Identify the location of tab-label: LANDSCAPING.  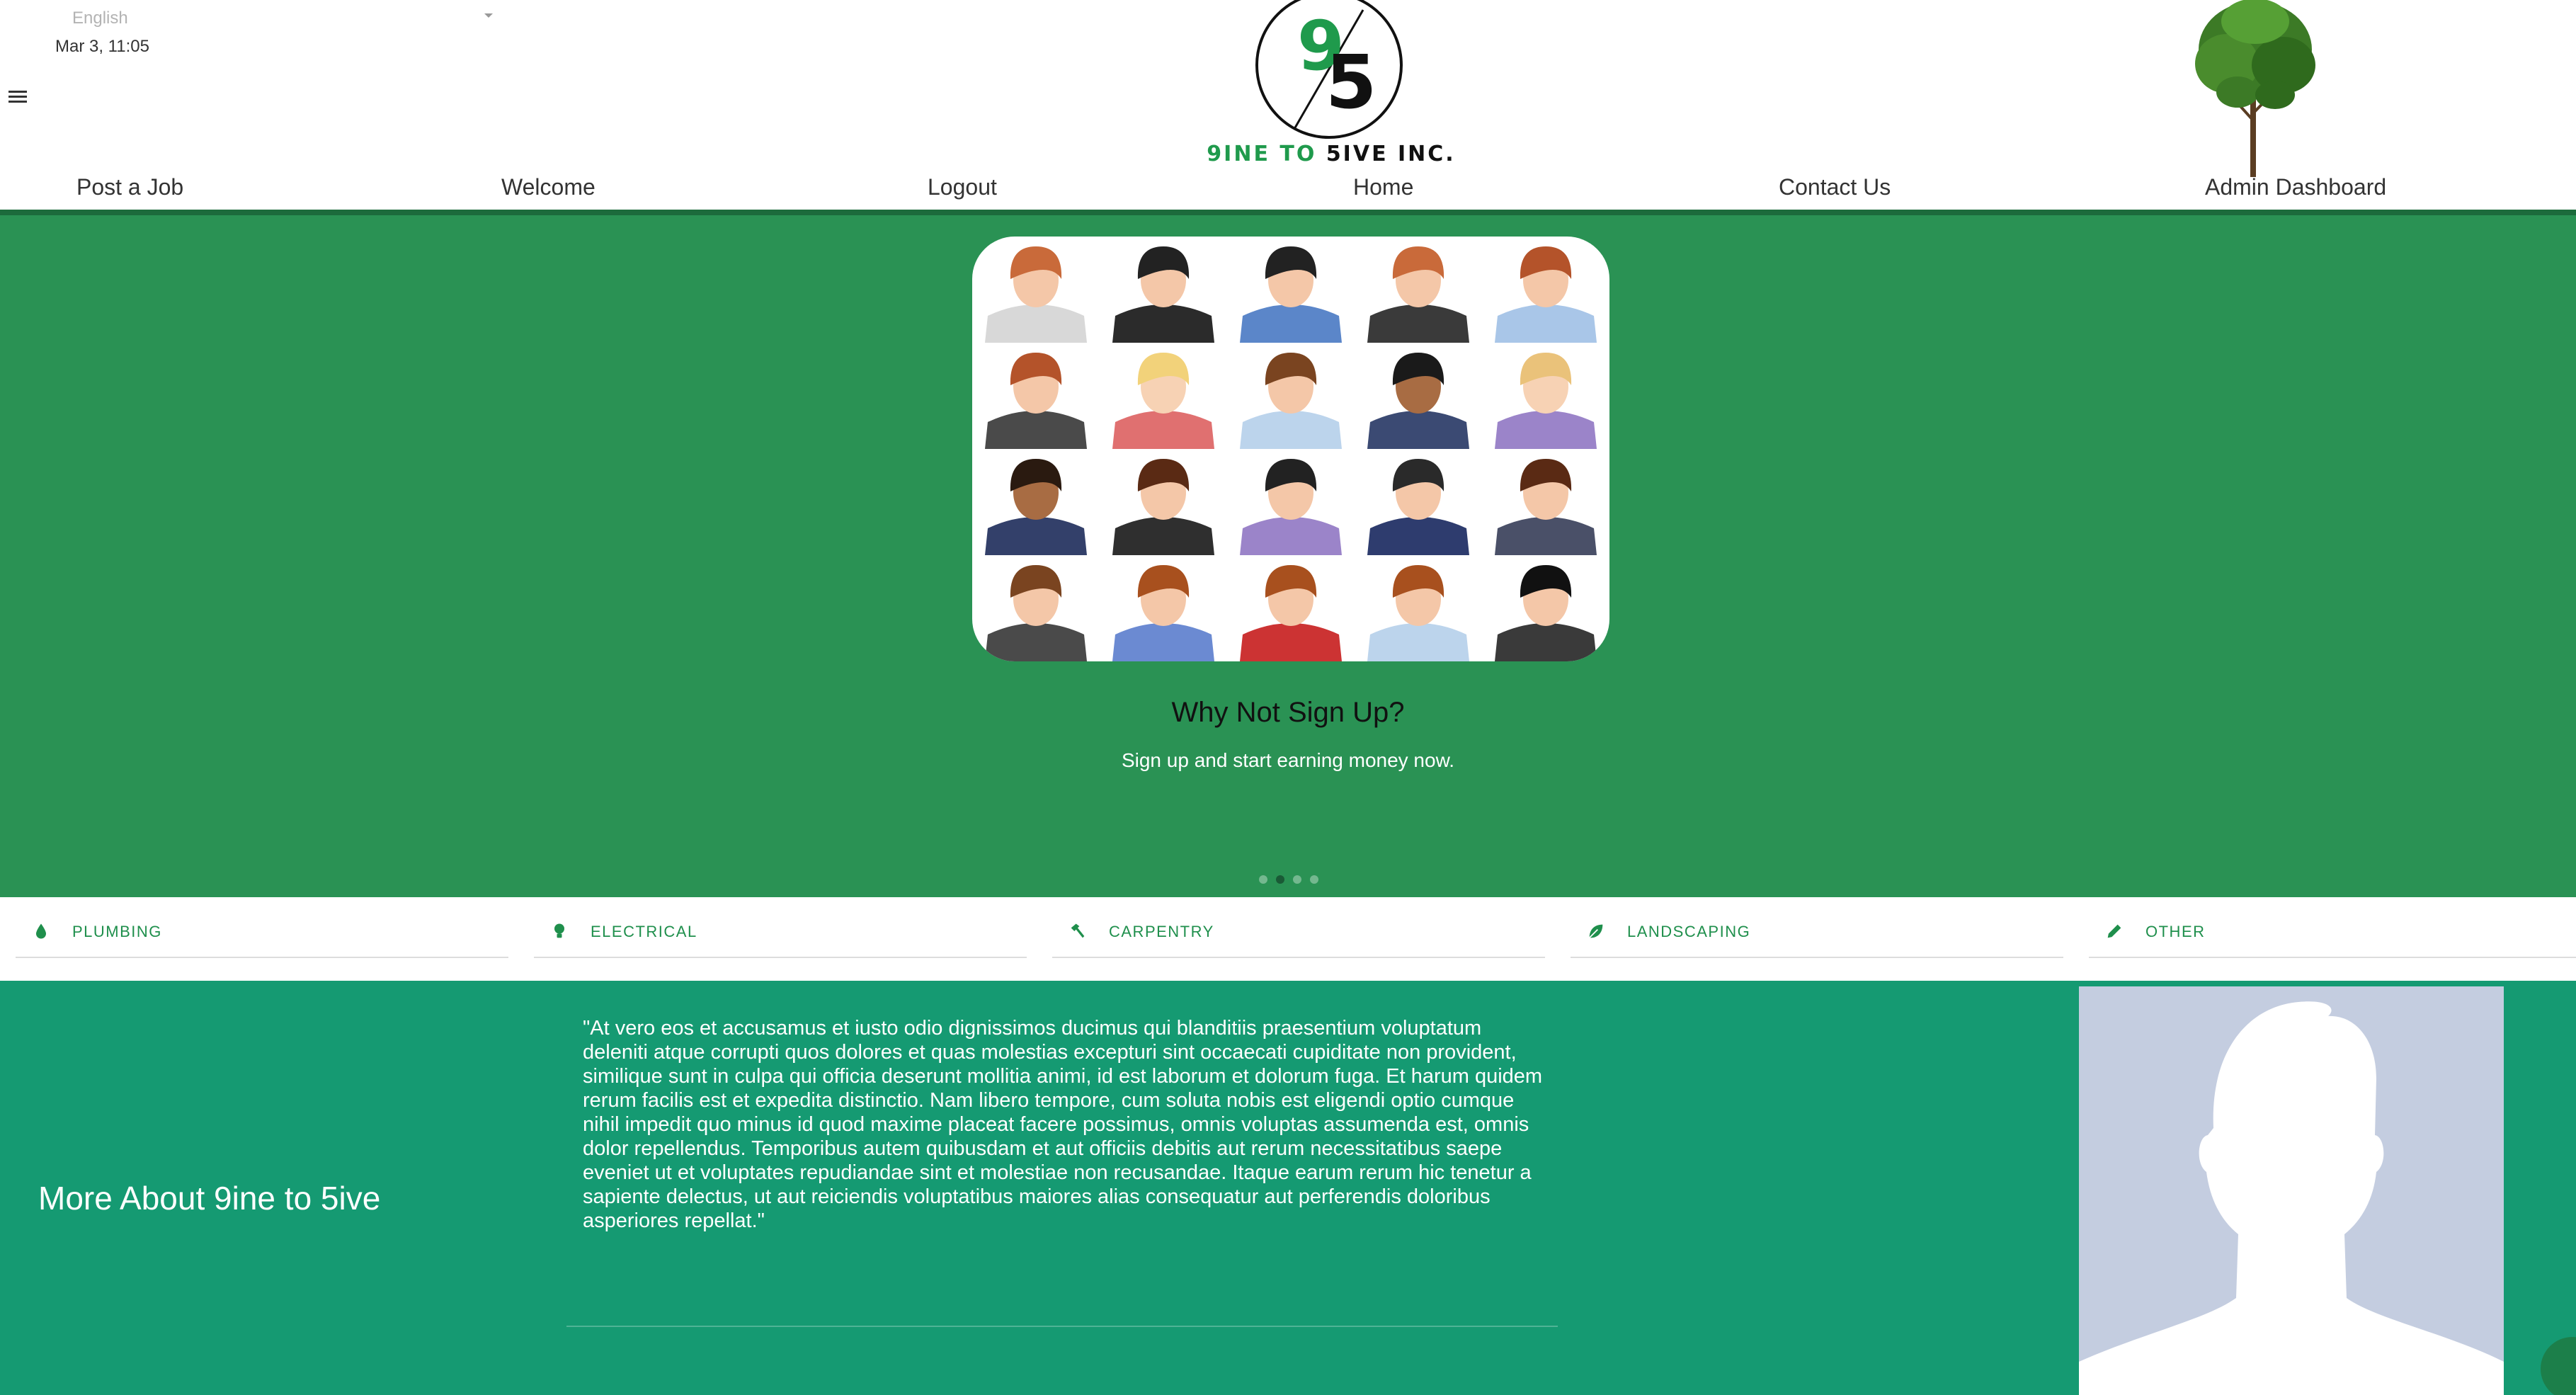
(1689, 931).